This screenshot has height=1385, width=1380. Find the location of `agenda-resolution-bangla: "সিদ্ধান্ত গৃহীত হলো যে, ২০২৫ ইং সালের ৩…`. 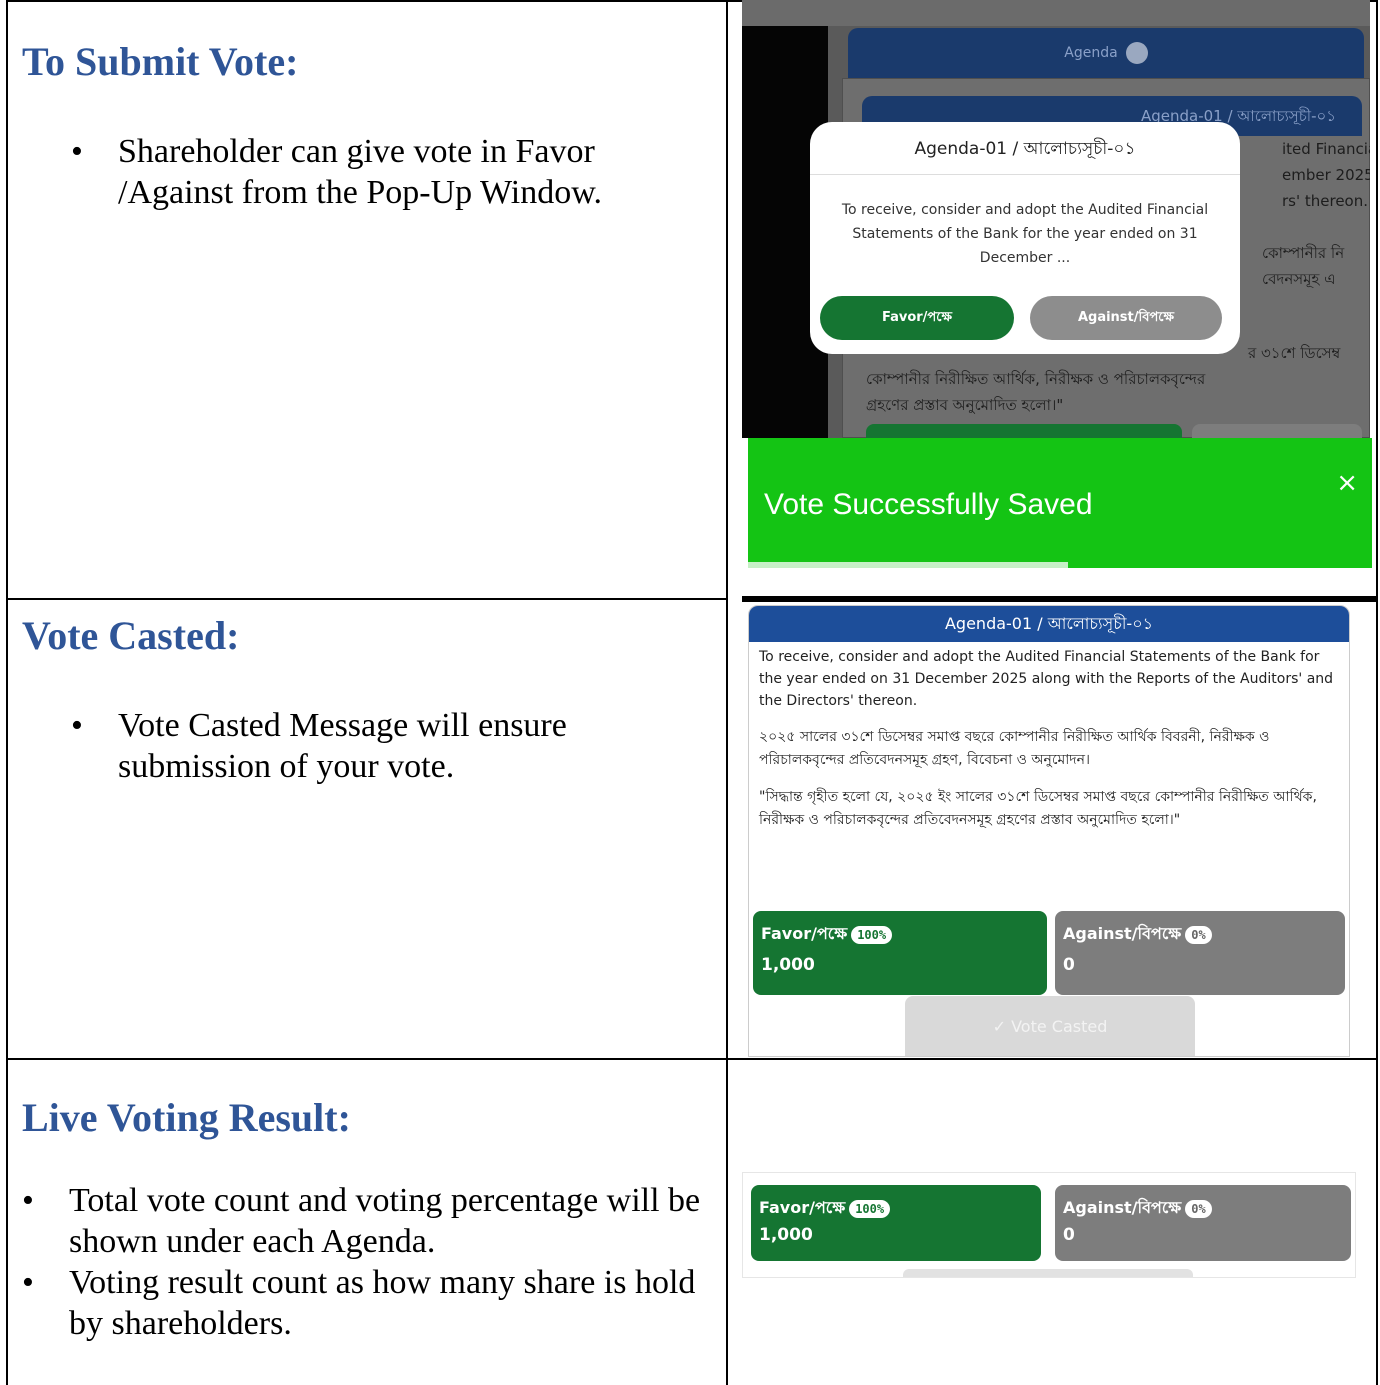

agenda-resolution-bangla: "সিদ্ধান্ত গৃহীত হলো যে, ২০২৫ ইং সালের ৩… is located at coordinates (1038, 808).